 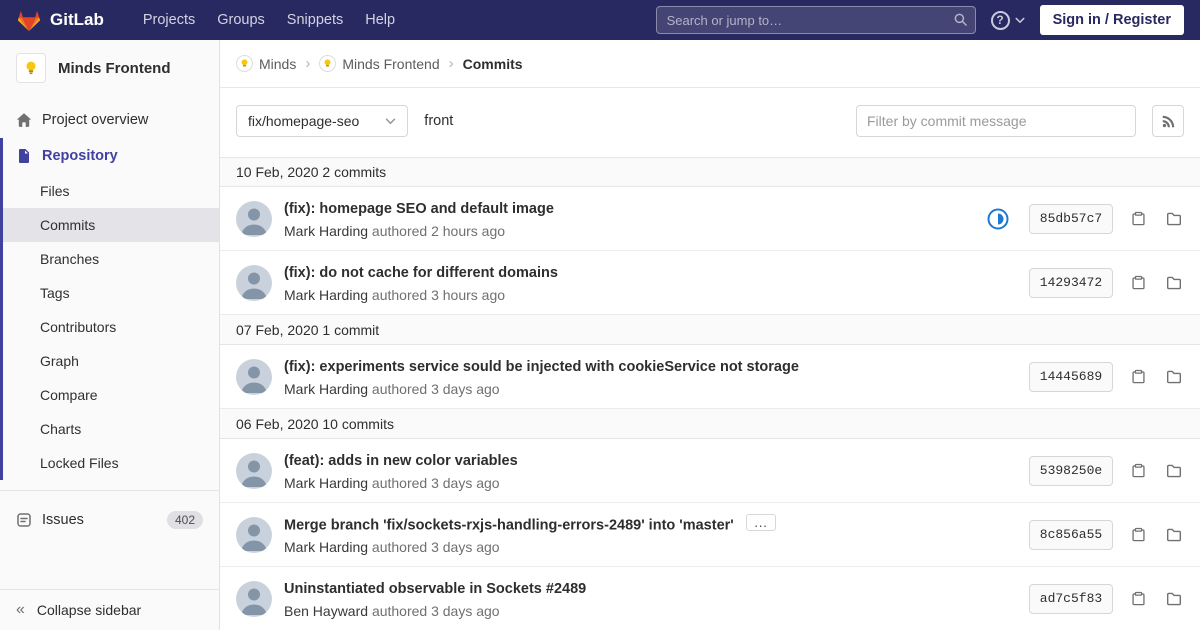 I want to click on help-menu-button: ?, so click(x=1007, y=20).